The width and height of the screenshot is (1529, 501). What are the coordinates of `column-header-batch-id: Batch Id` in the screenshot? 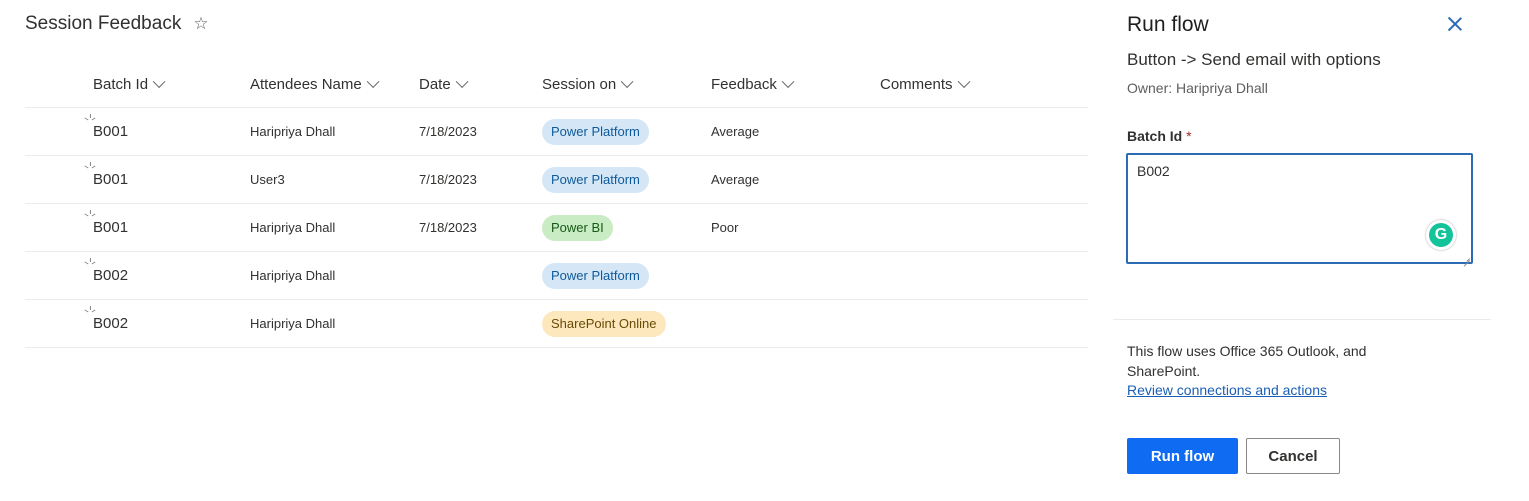 It's located at (137, 84).